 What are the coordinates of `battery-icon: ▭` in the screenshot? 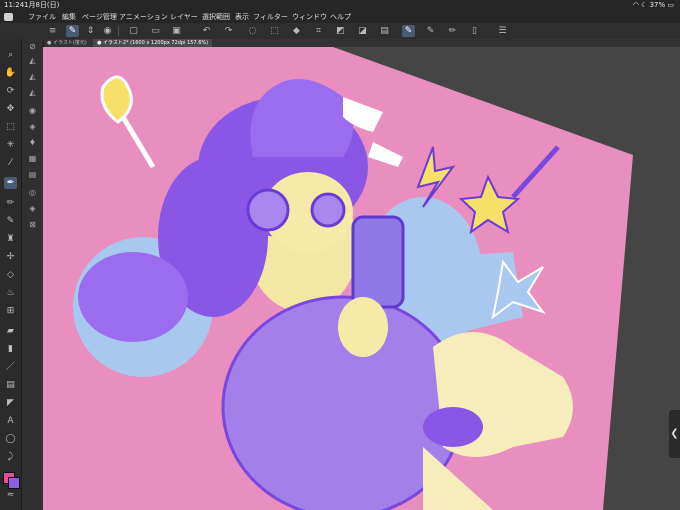 It's located at (670, 5).